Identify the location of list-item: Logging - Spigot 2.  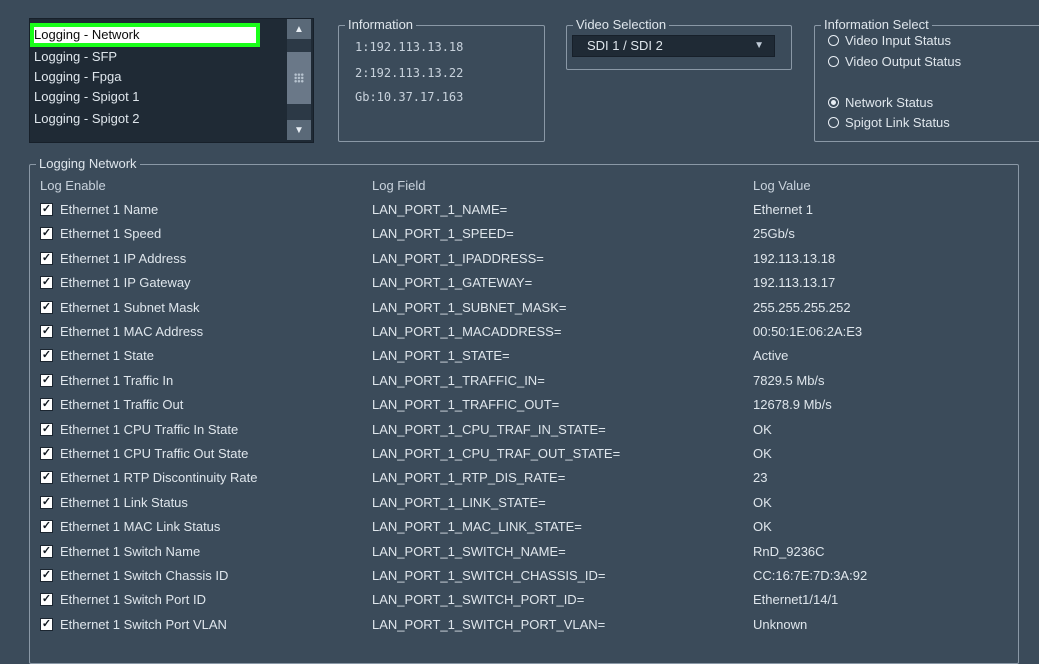
(87, 119).